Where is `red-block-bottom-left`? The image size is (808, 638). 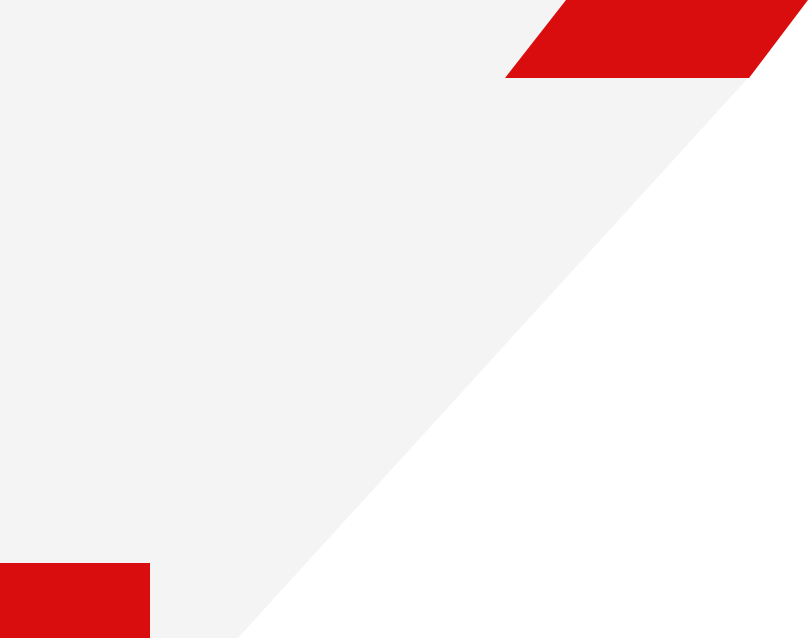 red-block-bottom-left is located at coordinates (75, 600).